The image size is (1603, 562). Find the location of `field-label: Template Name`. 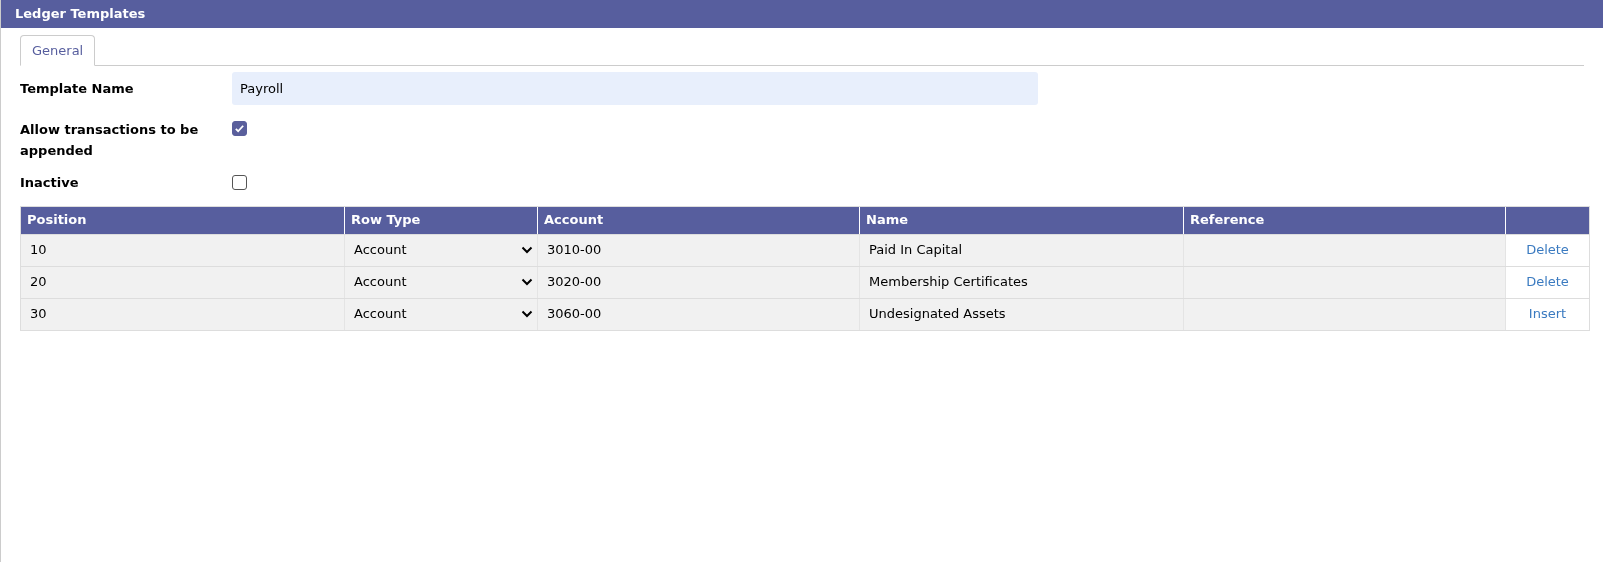

field-label: Template Name is located at coordinates (77, 88).